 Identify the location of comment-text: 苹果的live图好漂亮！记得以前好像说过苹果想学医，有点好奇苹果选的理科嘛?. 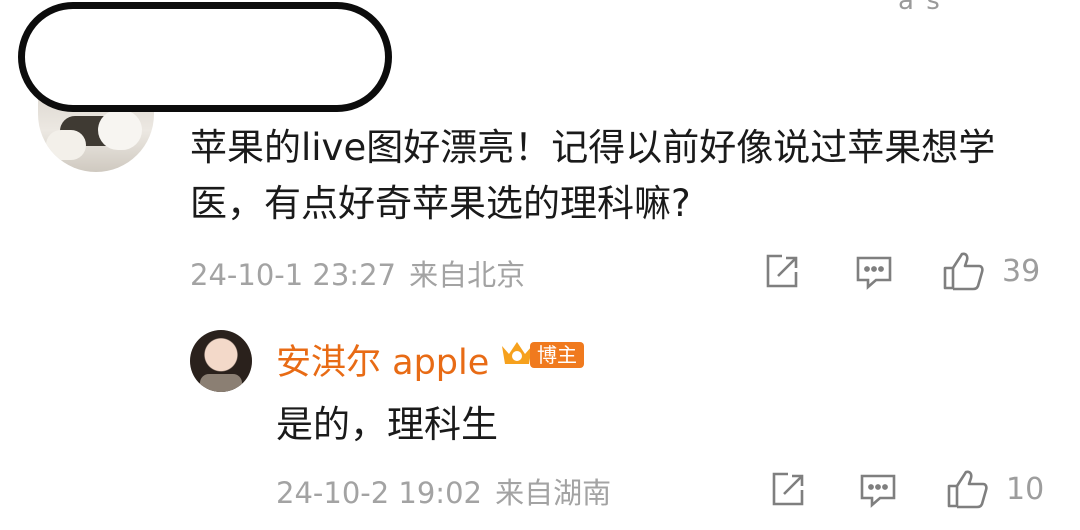
(593, 175).